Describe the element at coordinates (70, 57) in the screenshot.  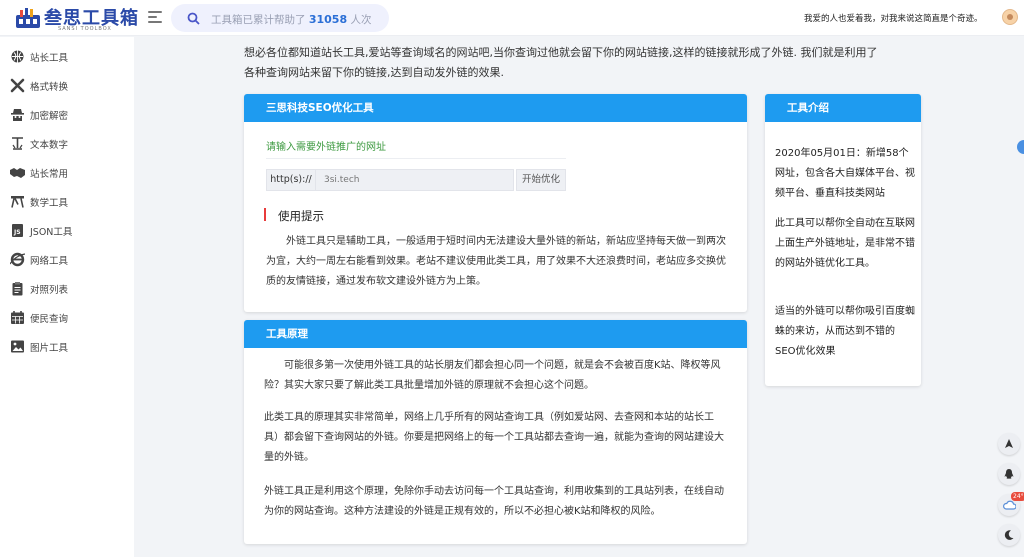
I see `sidebar-item-webmaster: 站长工具` at that location.